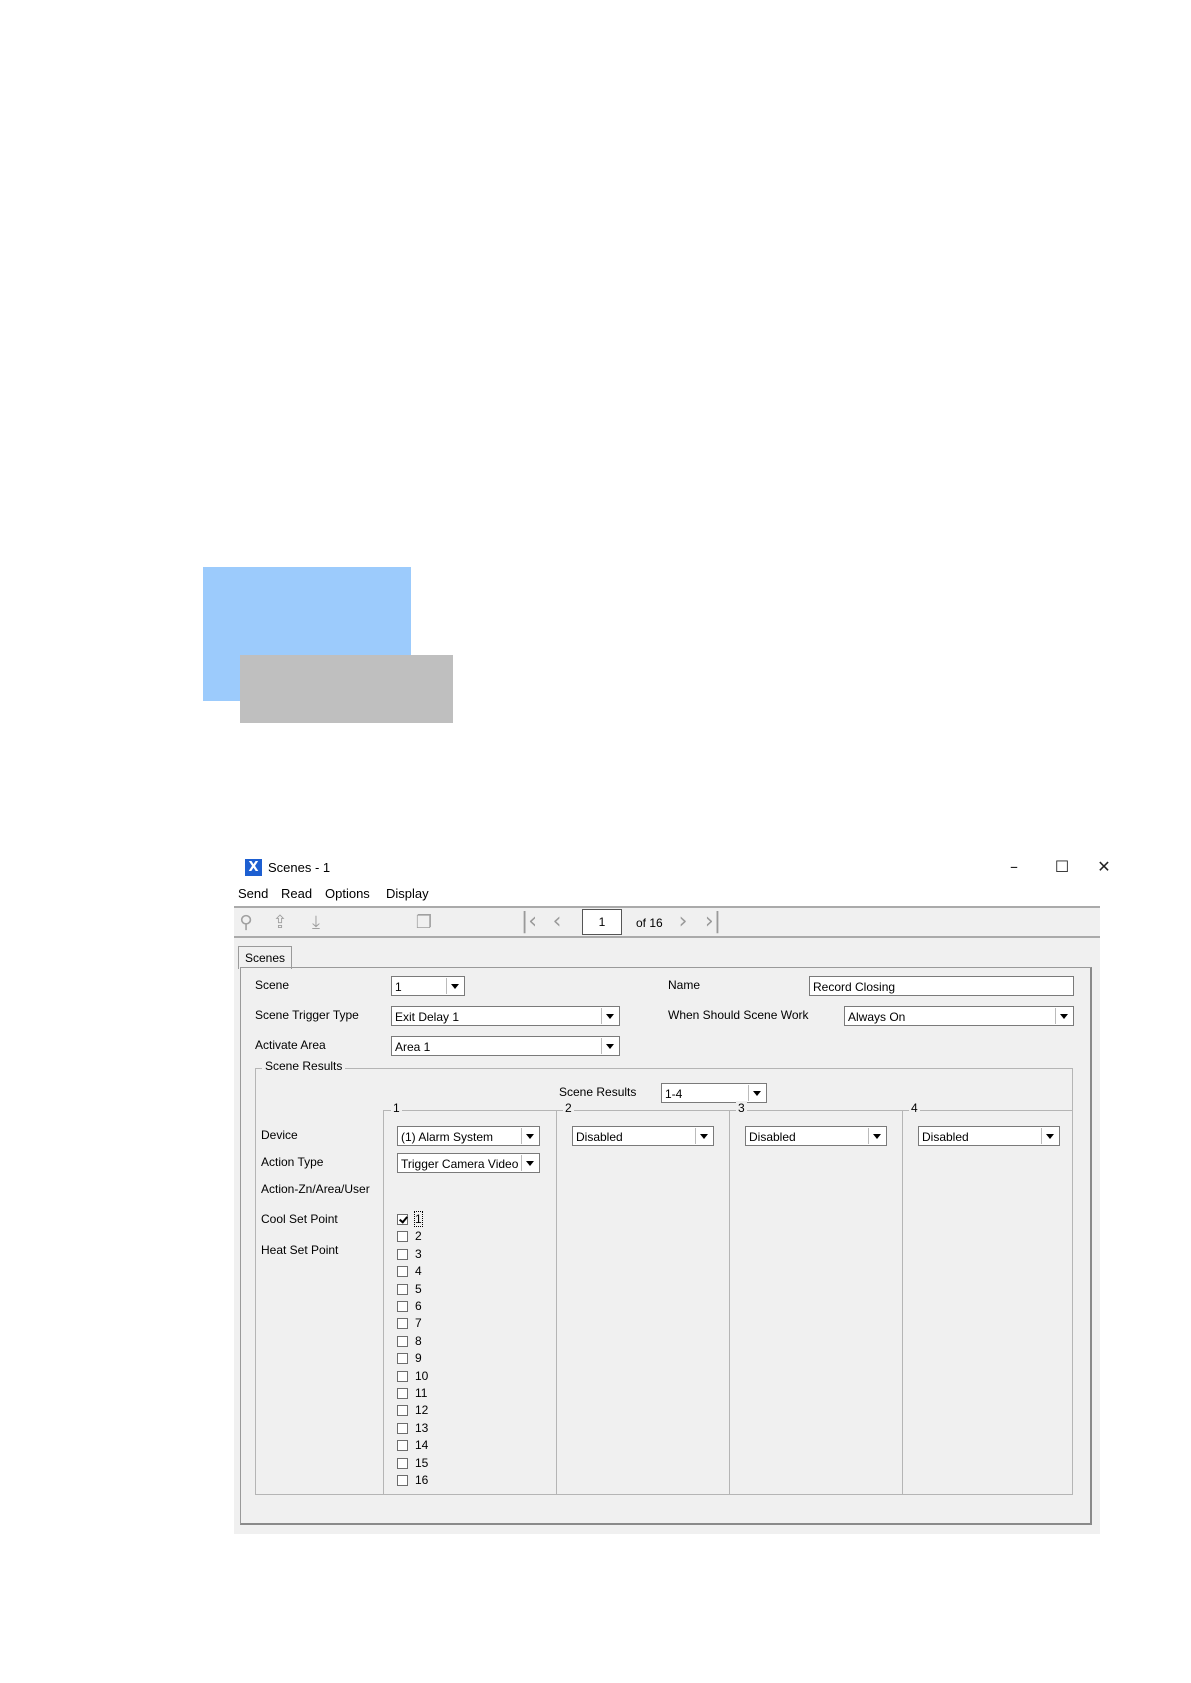 Image resolution: width=1191 pixels, height=1683 pixels. I want to click on scene-results-select: 1-4, so click(714, 1093).